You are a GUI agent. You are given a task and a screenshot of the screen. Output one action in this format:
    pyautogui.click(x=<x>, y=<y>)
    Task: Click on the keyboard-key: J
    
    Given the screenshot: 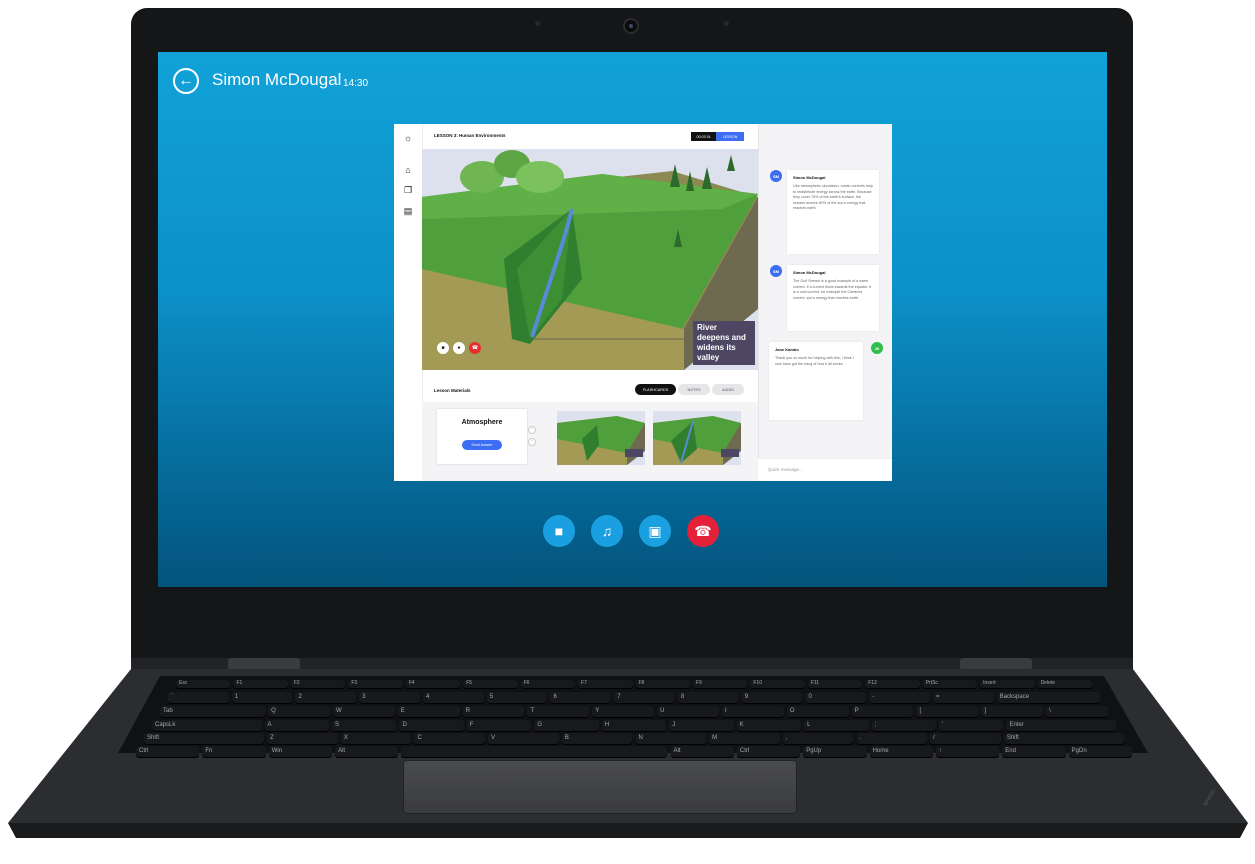 What is the action you would take?
    pyautogui.click(x=701, y=725)
    